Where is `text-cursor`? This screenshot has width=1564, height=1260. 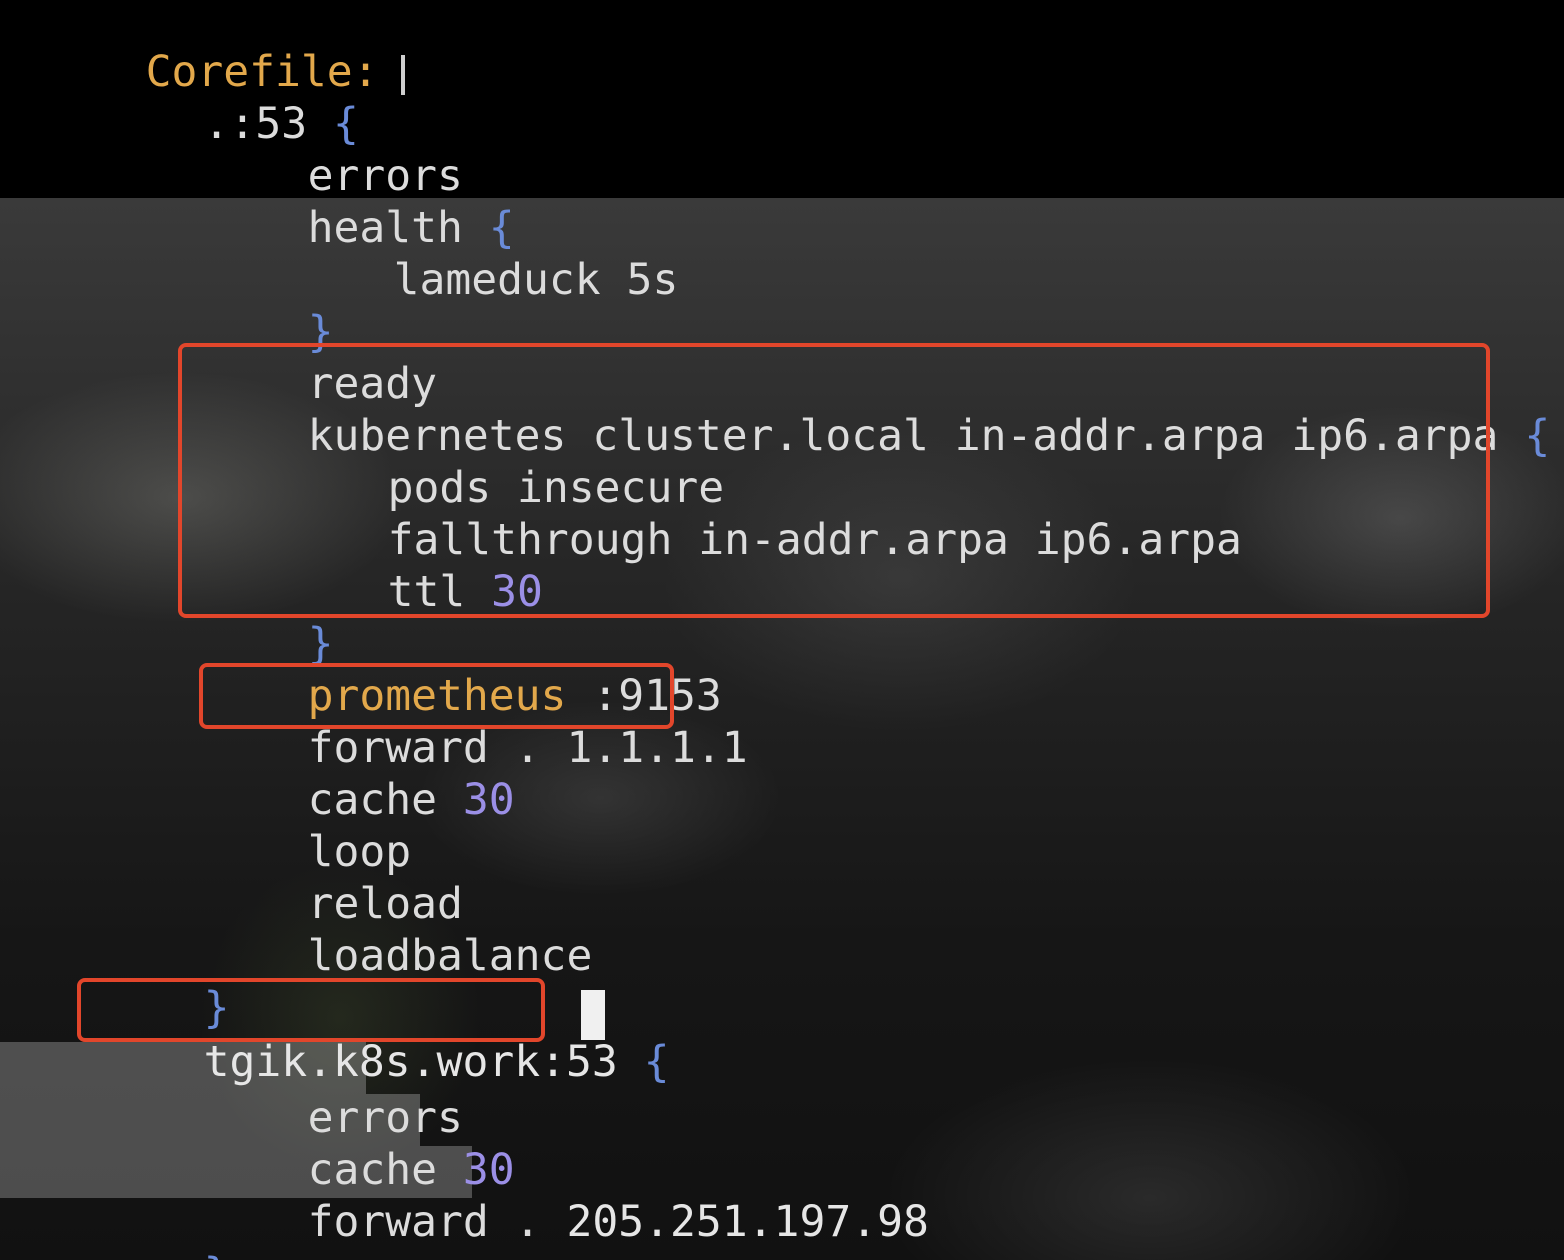
text-cursor is located at coordinates (402, 74).